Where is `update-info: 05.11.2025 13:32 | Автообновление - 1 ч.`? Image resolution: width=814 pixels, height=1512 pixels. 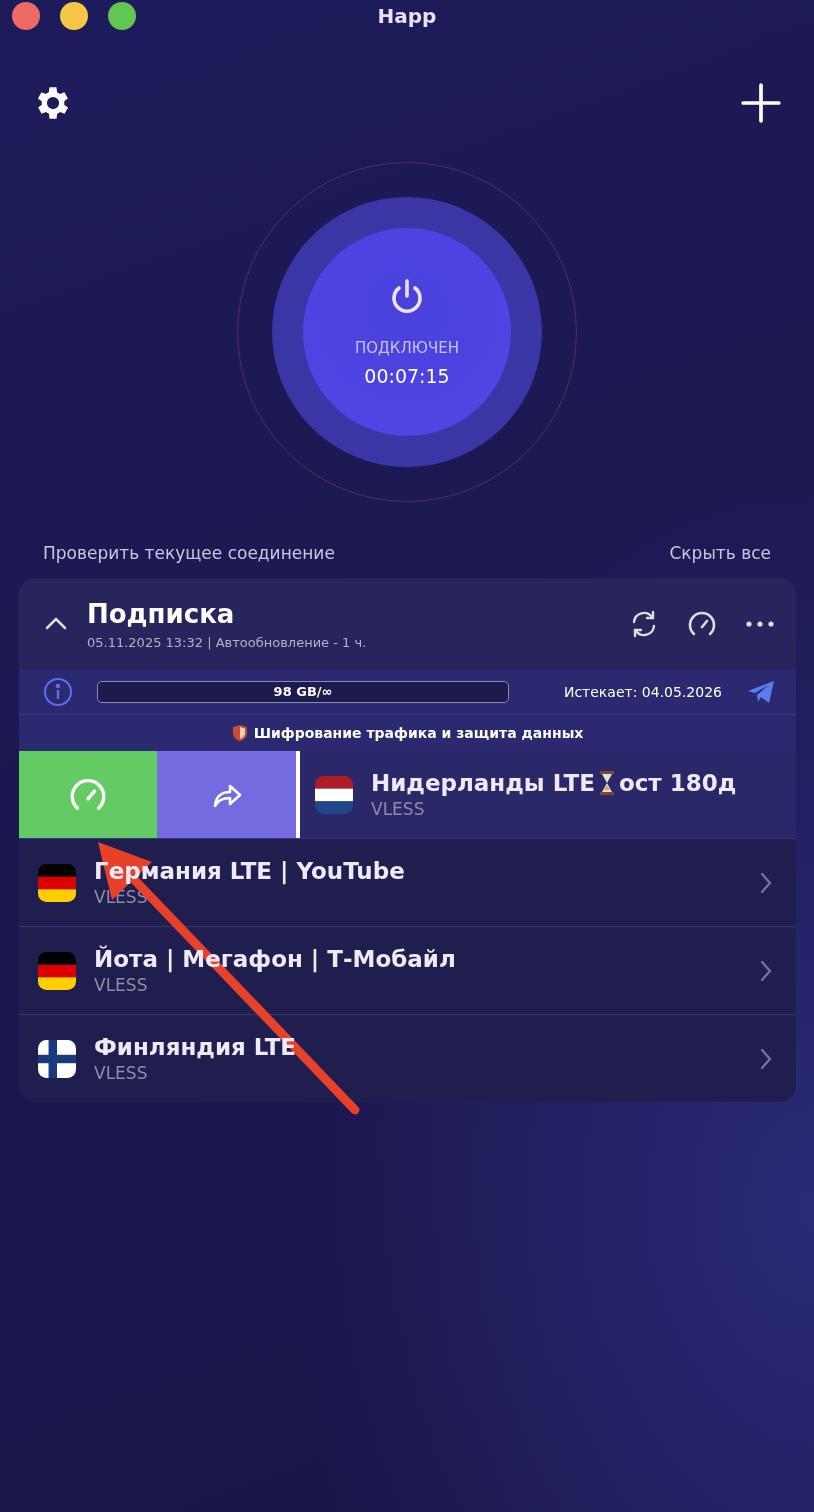
update-info: 05.11.2025 13:32 | Автообновление - 1 ч. is located at coordinates (227, 642).